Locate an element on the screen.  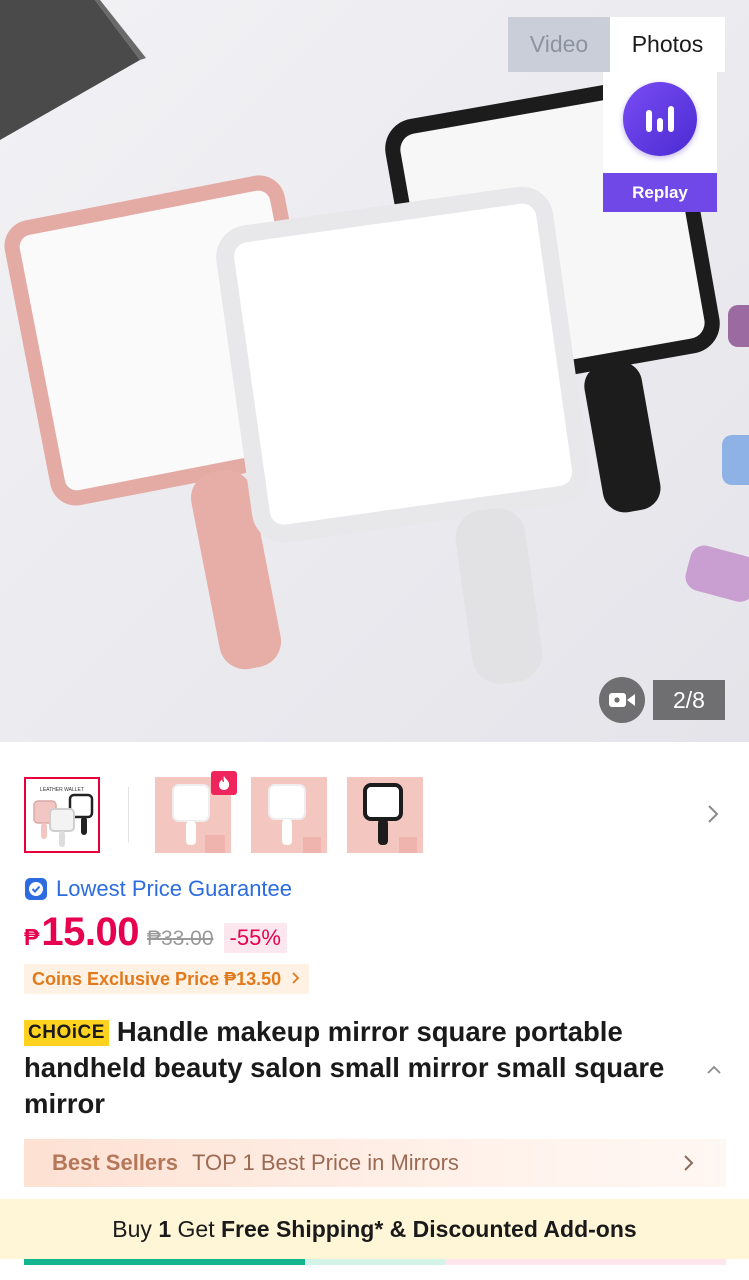
video-camera-icon is located at coordinates (622, 700).